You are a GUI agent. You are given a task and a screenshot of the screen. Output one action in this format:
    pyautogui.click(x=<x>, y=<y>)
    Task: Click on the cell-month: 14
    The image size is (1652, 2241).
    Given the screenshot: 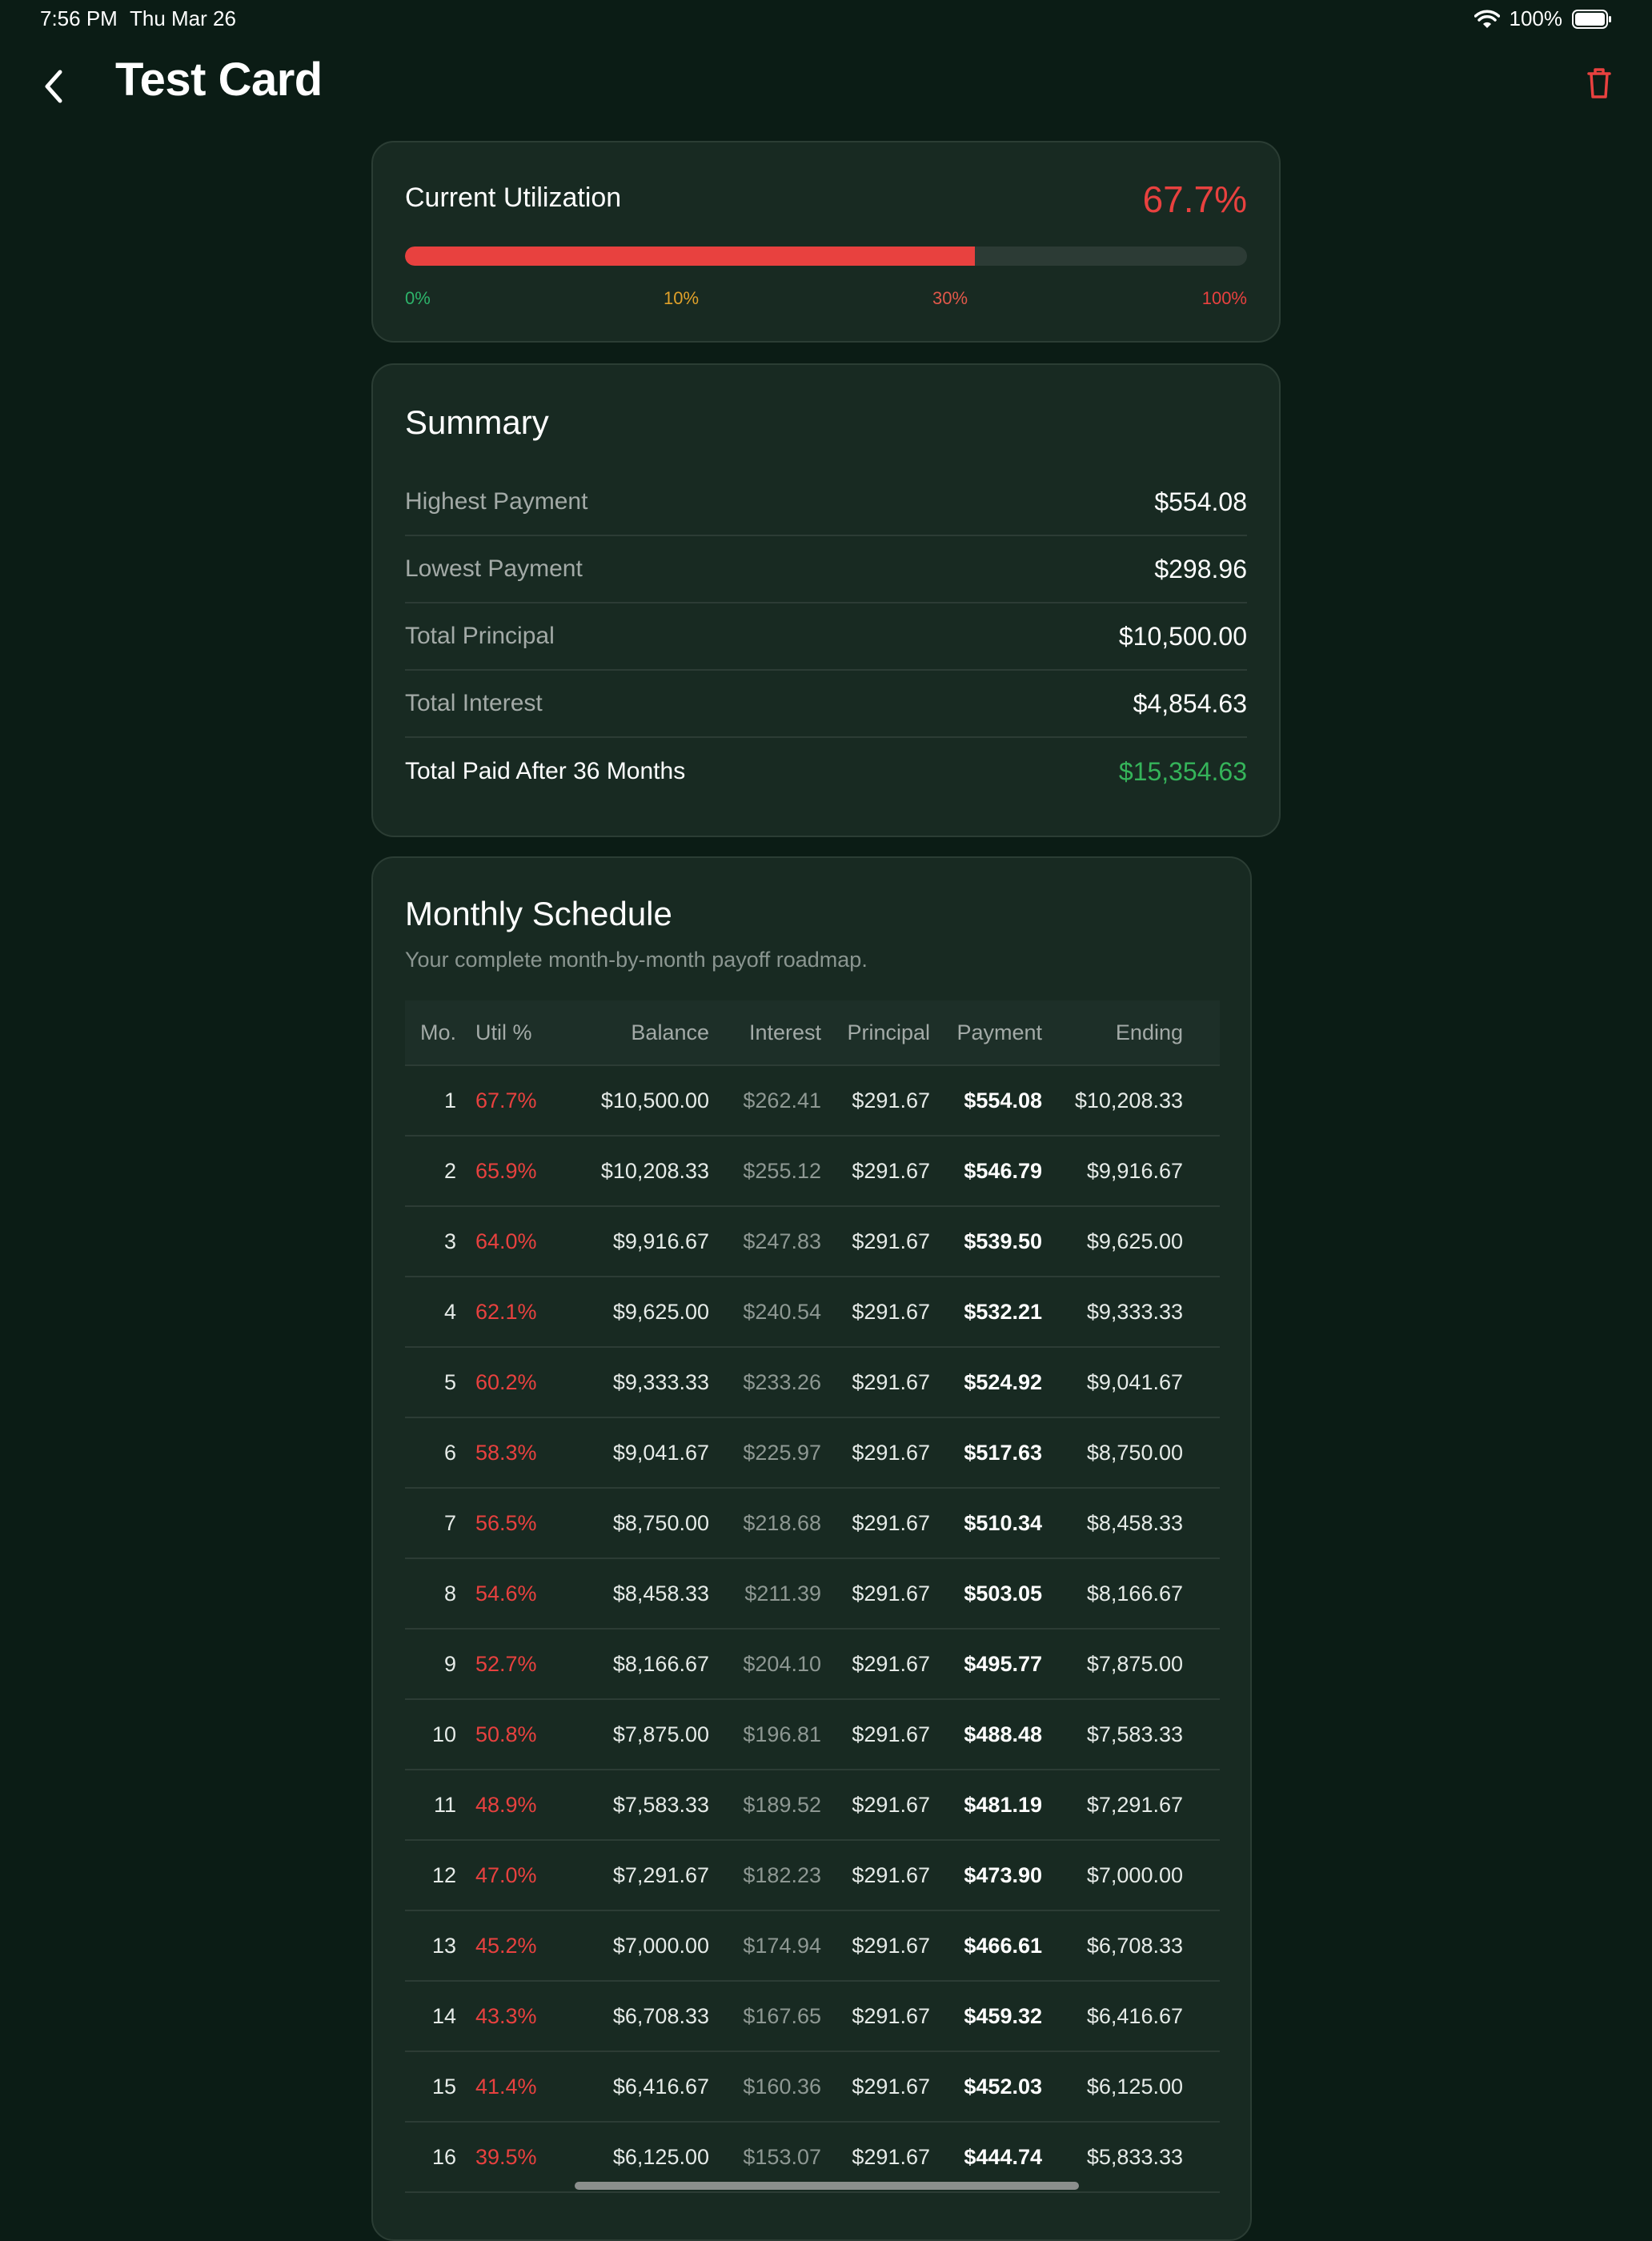 What is the action you would take?
    pyautogui.click(x=443, y=2015)
    